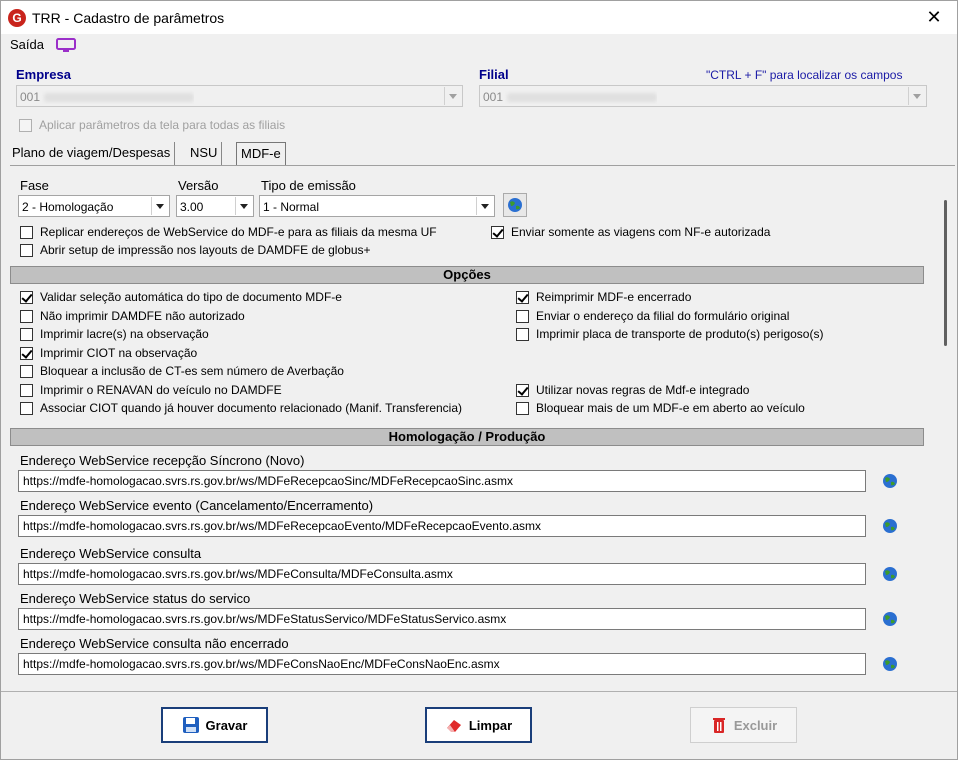  Describe the element at coordinates (308, 185) in the screenshot. I see `tipo-emissao-label: Tipo de emissão` at that location.